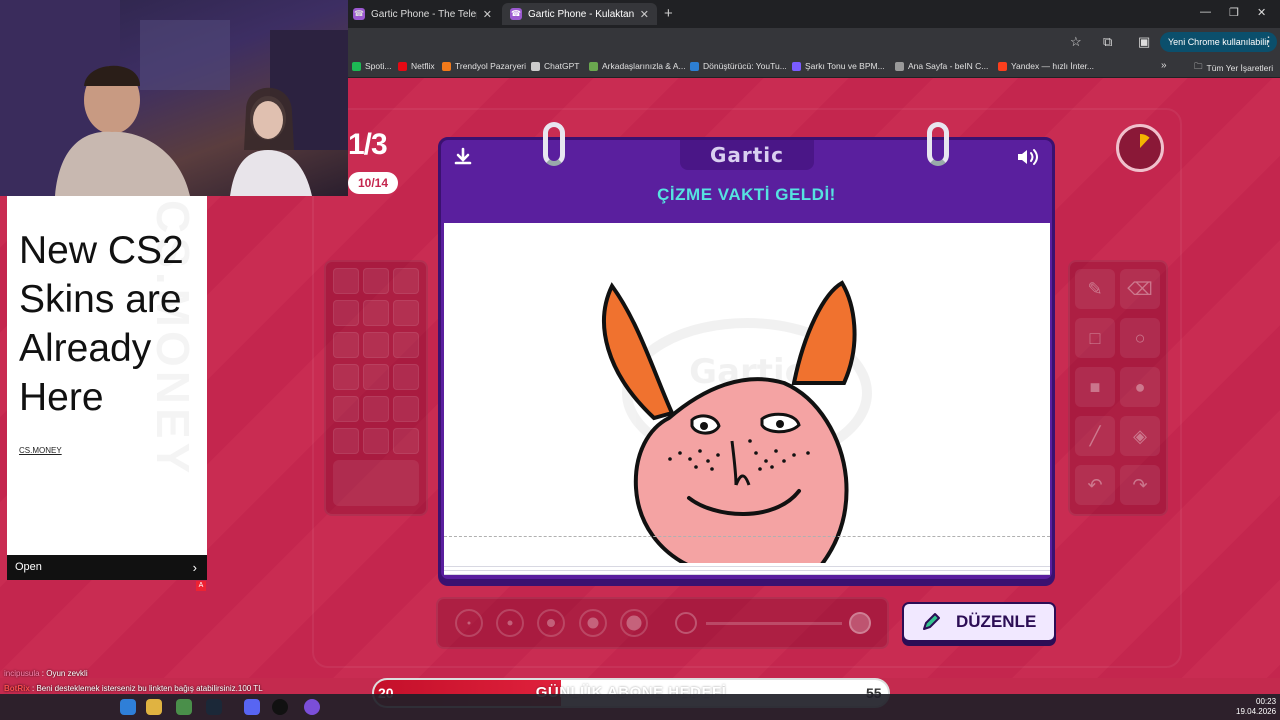  I want to click on gartic-logo: Gartic, so click(747, 155).